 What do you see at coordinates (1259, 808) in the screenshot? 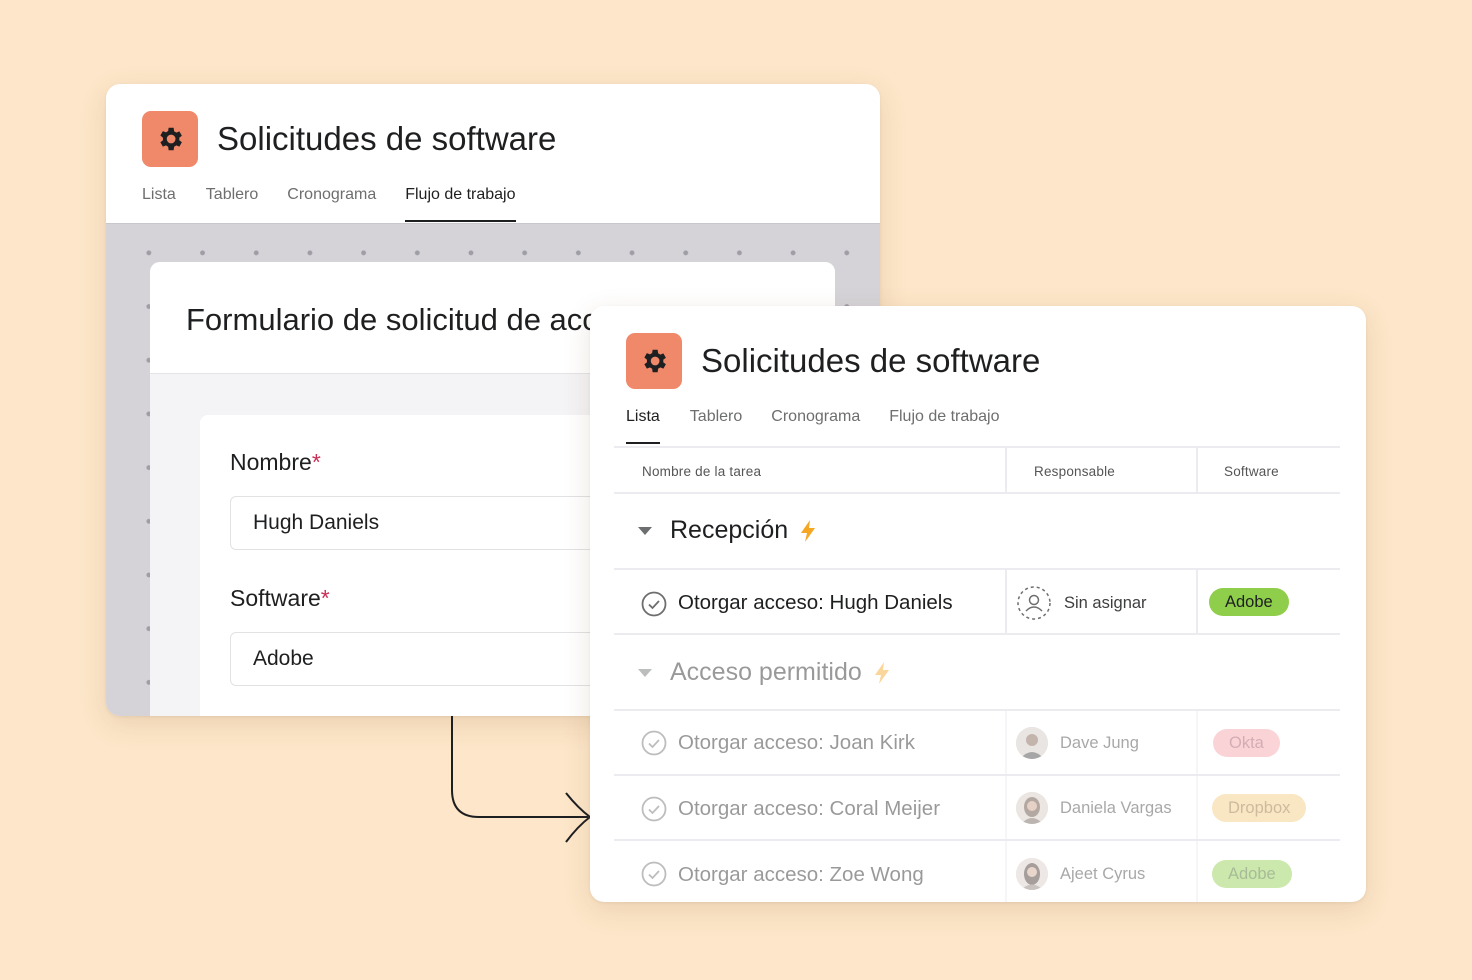
I see `software-tag: Dropbox` at bounding box center [1259, 808].